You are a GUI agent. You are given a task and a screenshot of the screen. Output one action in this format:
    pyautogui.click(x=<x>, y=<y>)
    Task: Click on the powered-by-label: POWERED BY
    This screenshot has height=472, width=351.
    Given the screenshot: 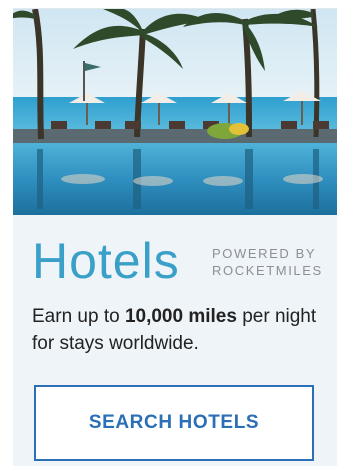 What is the action you would take?
    pyautogui.click(x=264, y=253)
    